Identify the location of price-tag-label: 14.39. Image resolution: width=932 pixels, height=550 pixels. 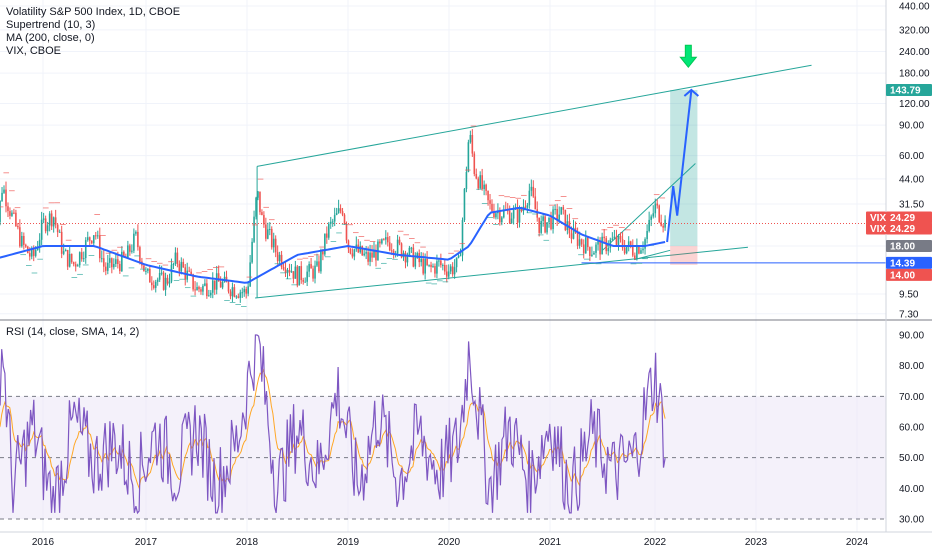
(902, 263).